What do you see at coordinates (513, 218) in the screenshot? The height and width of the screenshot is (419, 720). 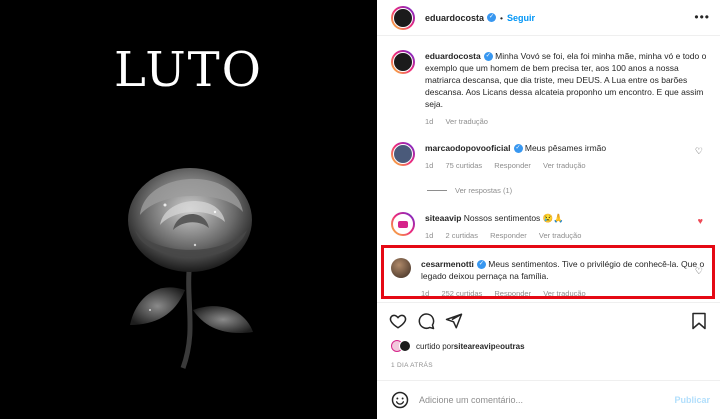 I see `comment-text: Nossos sentimentos 😢🙏` at bounding box center [513, 218].